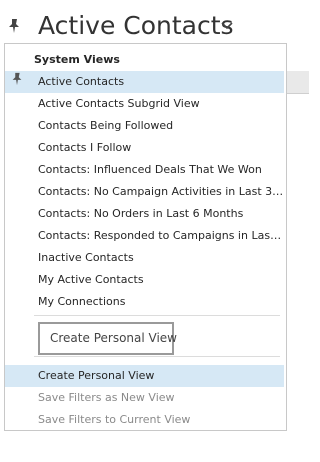 The height and width of the screenshot is (462, 320). Describe the element at coordinates (144, 82) in the screenshot. I see `view-item-active-contacts: Active Contacts` at that location.